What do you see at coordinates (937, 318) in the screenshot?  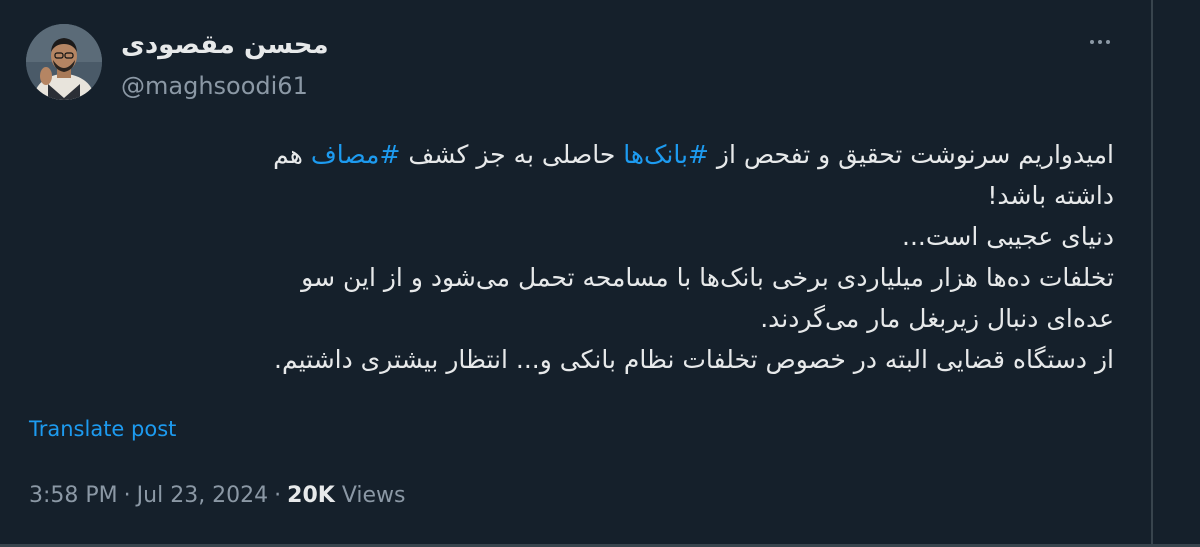 I see `tweet-line-5: عده‌ای دنبال زیربغل مار می‌گردند.` at bounding box center [937, 318].